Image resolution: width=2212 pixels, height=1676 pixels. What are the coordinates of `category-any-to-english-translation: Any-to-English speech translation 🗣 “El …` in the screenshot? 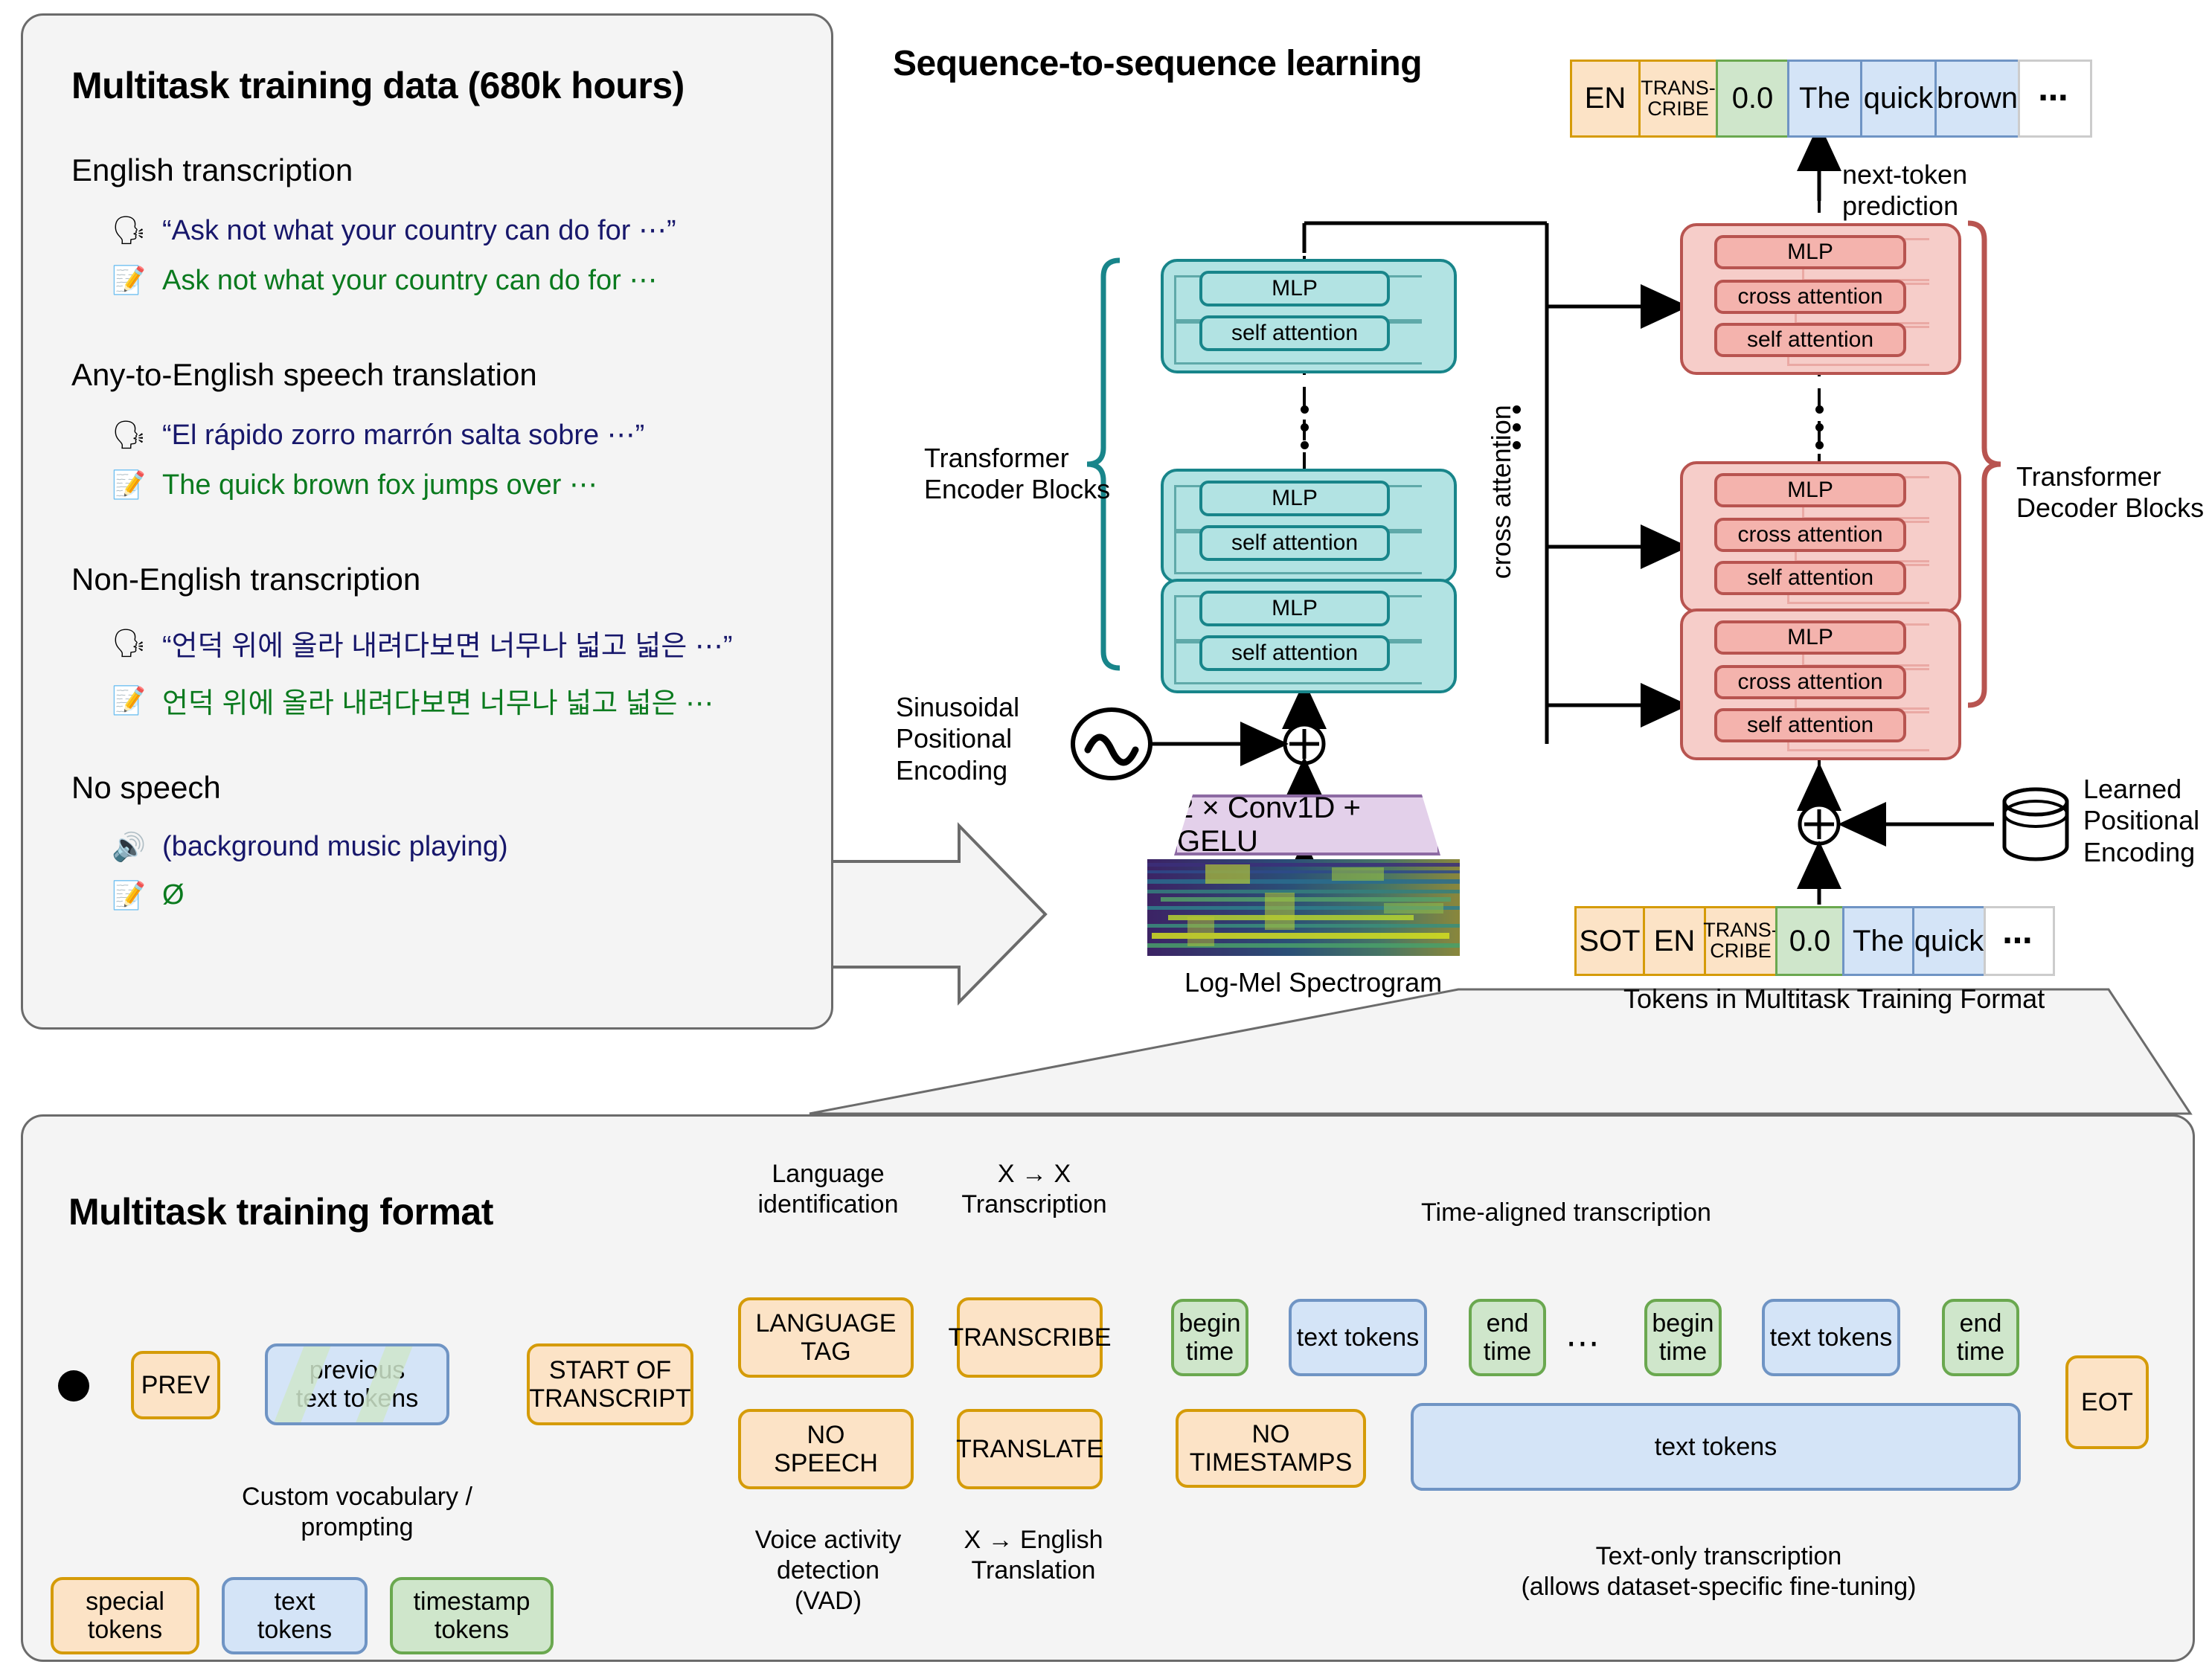 It's located at (357, 429).